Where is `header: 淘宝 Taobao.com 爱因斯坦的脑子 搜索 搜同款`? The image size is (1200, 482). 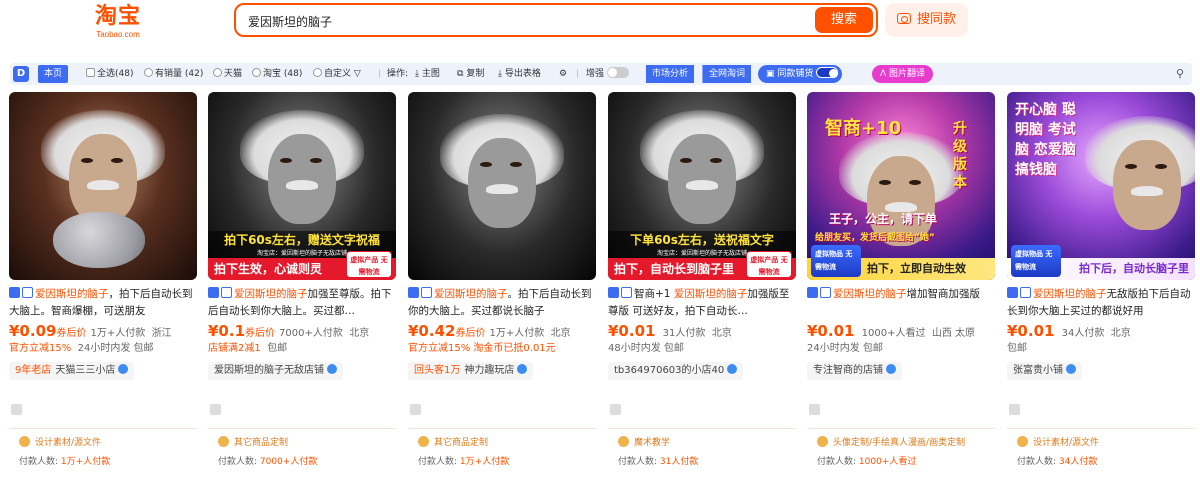
header: 淘宝 Taobao.com 爱因斯坦的脑子 搜索 搜同款 is located at coordinates (600, 28).